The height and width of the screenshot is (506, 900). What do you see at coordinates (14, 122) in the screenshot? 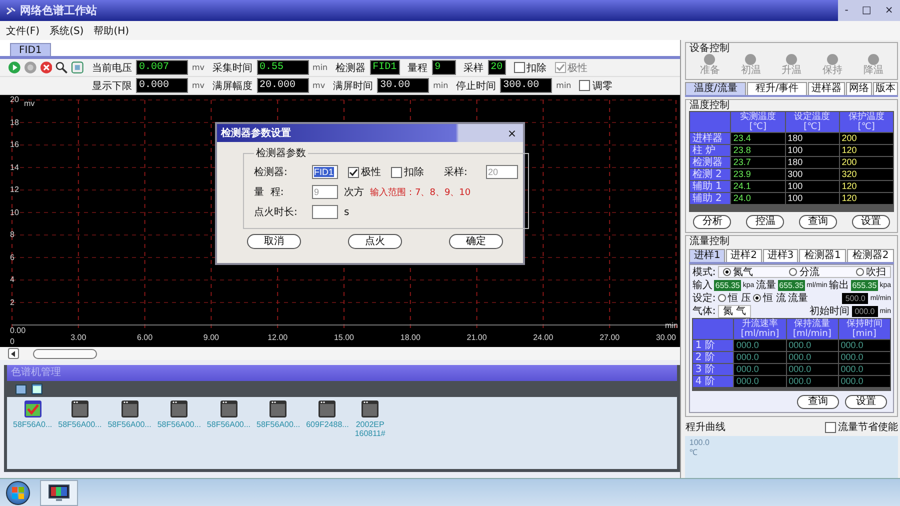
I see `axis-label: 18` at bounding box center [14, 122].